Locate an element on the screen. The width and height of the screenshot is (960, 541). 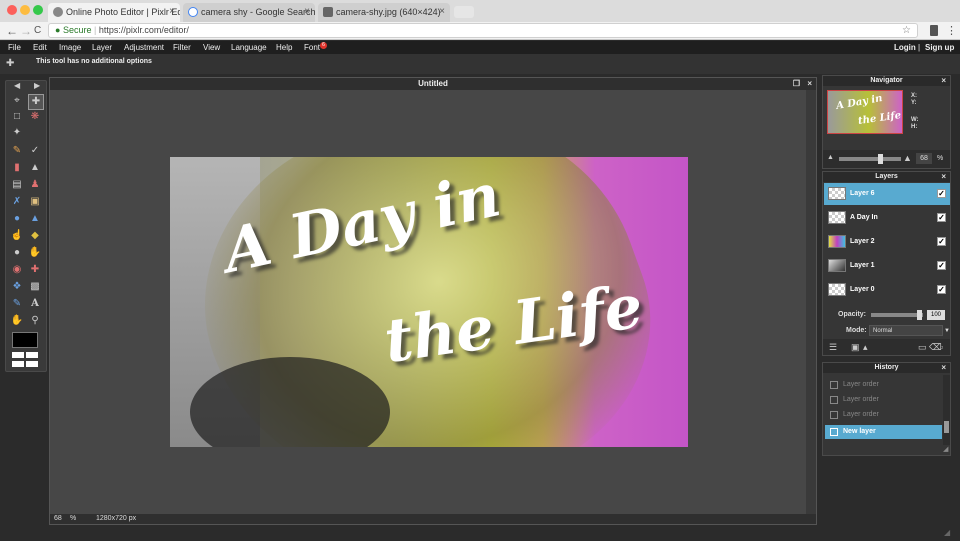
spot-heal-tool-icon: ✚ is located at coordinates (35, 270).